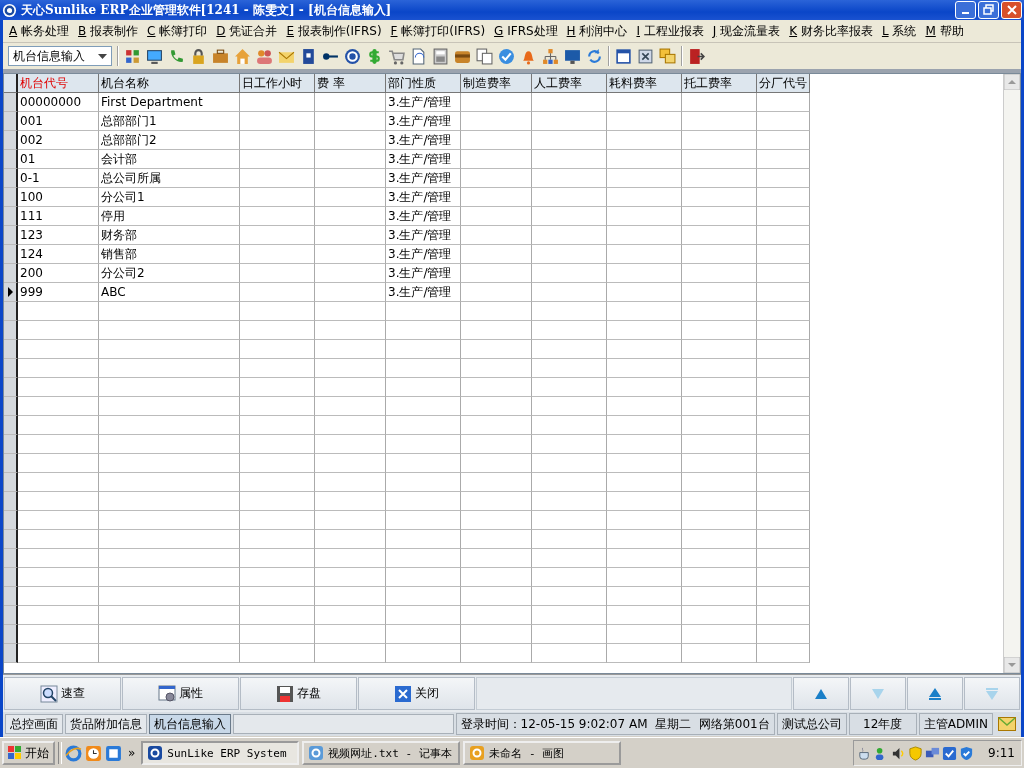  I want to click on search-button: 速查, so click(62, 693).